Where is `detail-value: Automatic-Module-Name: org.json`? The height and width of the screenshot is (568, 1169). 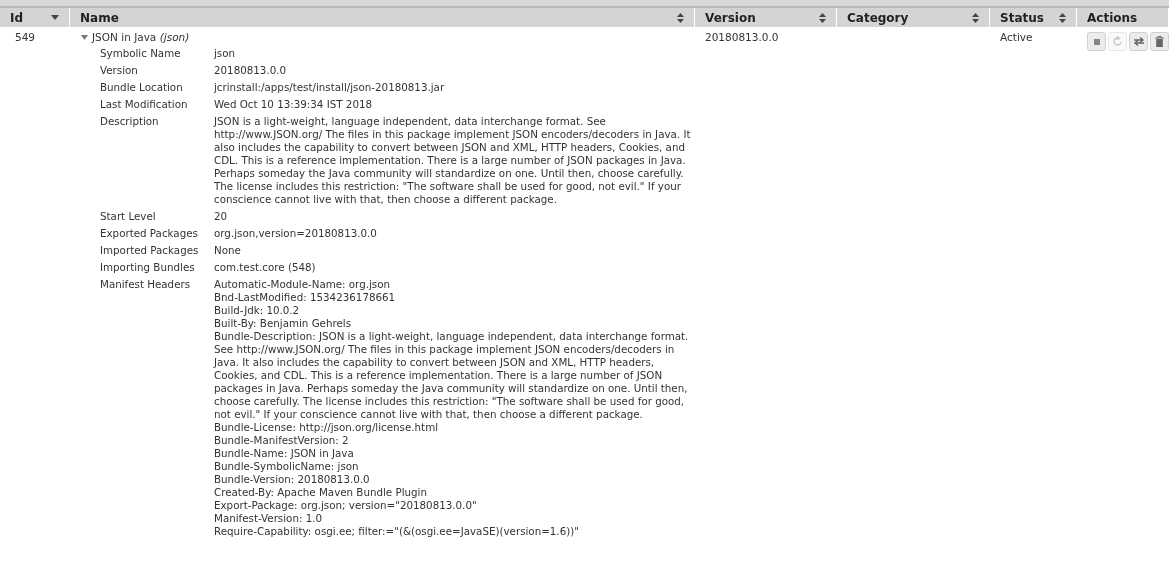 detail-value: Automatic-Module-Name: org.json is located at coordinates (302, 284).